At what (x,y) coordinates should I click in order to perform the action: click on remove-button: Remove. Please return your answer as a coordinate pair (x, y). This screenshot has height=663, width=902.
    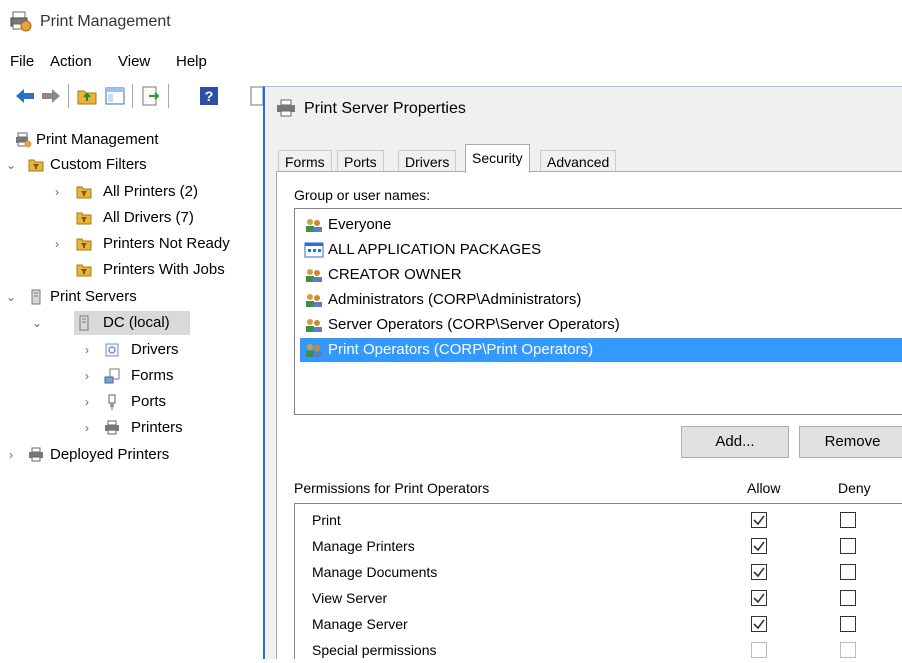
    Looking at the image, I should click on (850, 442).